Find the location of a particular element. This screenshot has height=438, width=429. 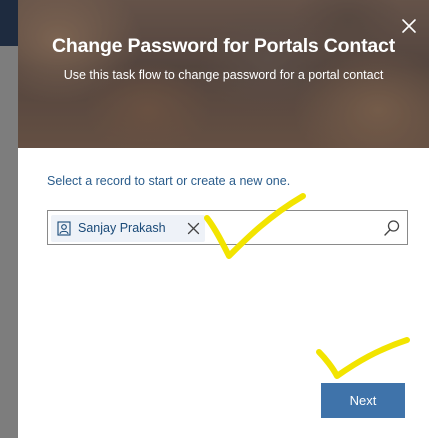

contact-icon is located at coordinates (64, 228).